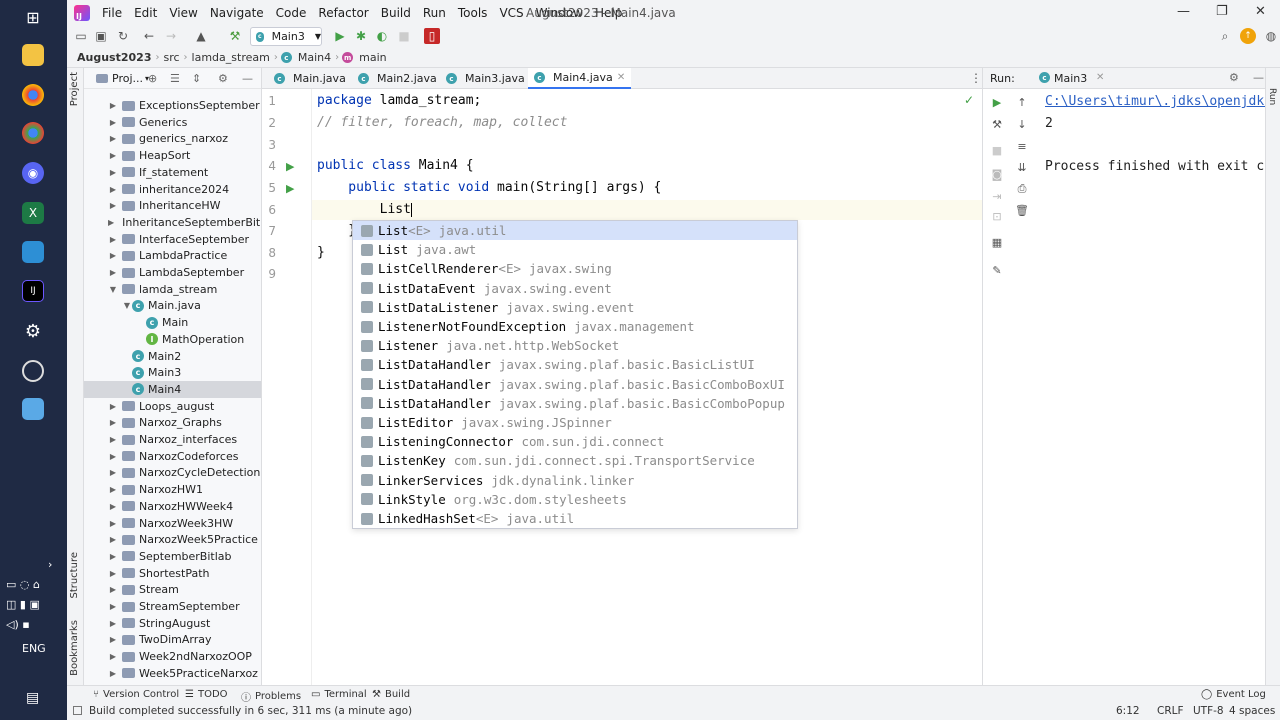 The image size is (1280, 720). What do you see at coordinates (172, 456) in the screenshot?
I see `tree-item: ▶ NarxozCodeforces` at bounding box center [172, 456].